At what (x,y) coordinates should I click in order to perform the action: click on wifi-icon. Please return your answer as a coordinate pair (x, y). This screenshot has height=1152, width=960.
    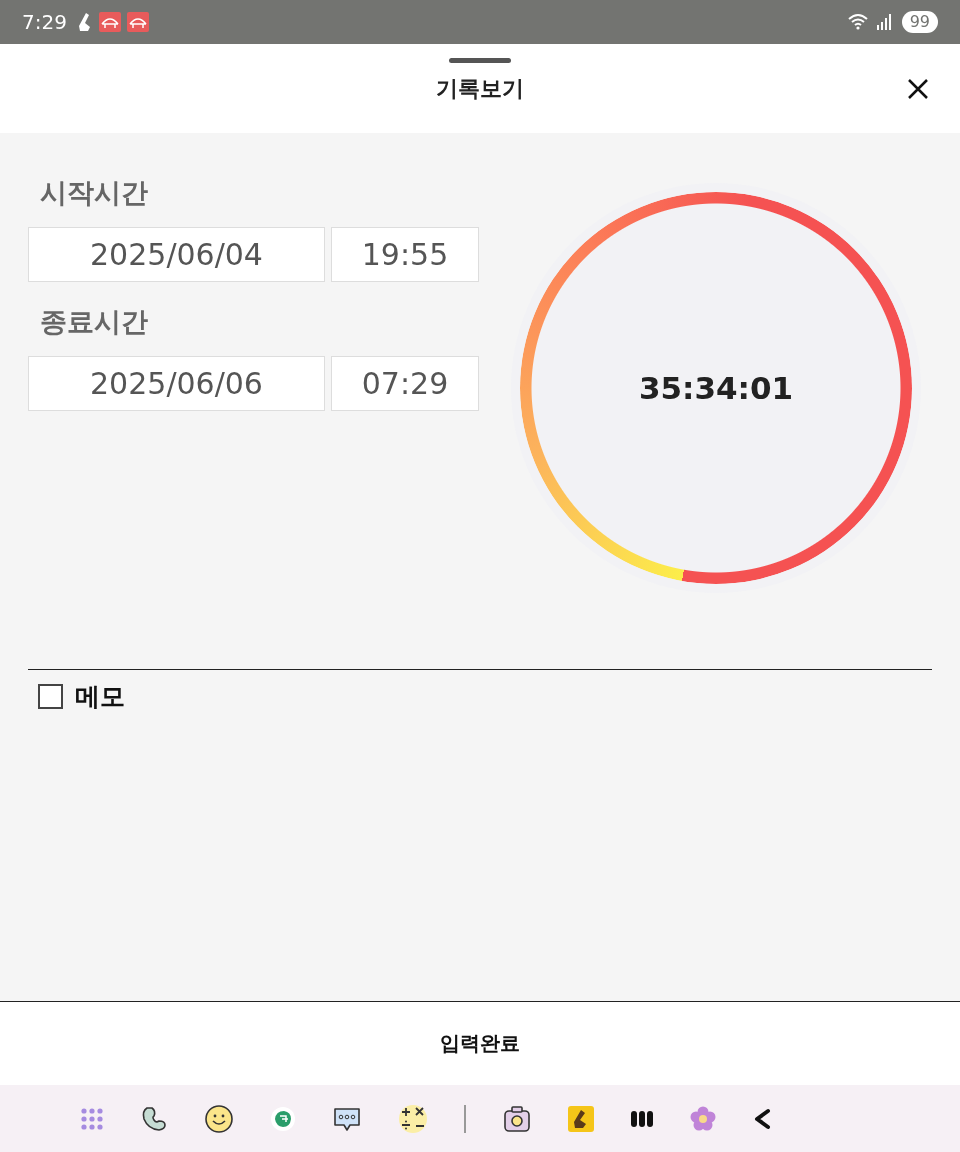
    Looking at the image, I should click on (858, 22).